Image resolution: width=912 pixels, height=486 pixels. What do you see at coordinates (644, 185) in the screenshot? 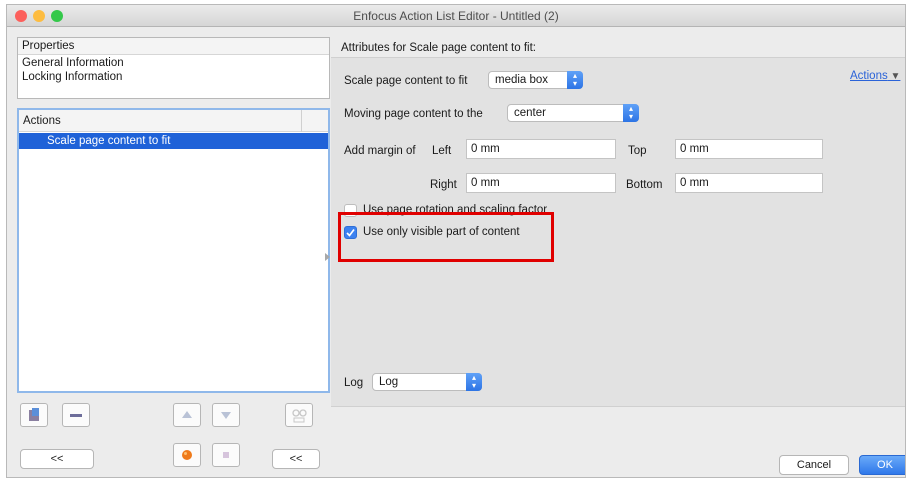
I see `margin-bottom-label: Bottom` at bounding box center [644, 185].